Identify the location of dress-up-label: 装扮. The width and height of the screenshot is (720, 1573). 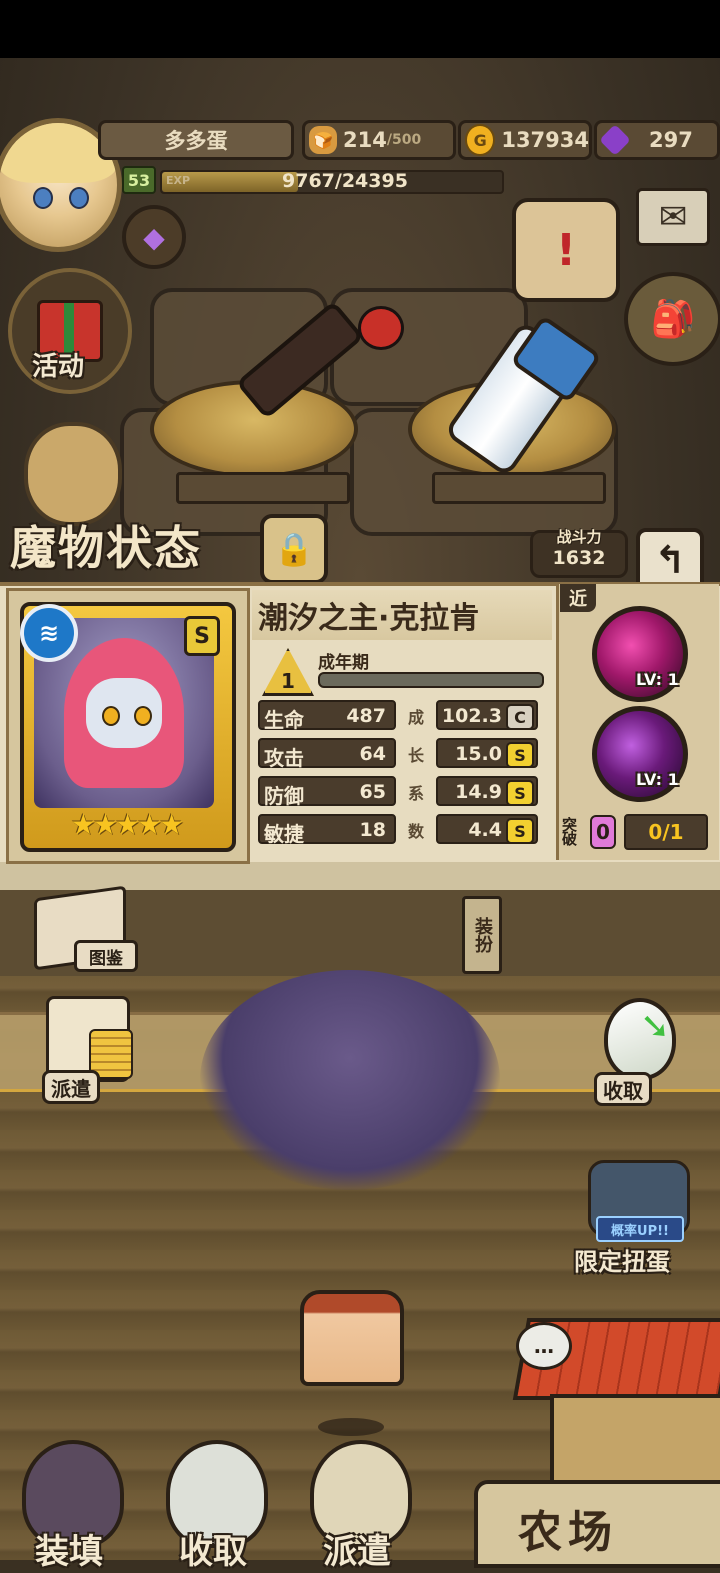
(482, 935).